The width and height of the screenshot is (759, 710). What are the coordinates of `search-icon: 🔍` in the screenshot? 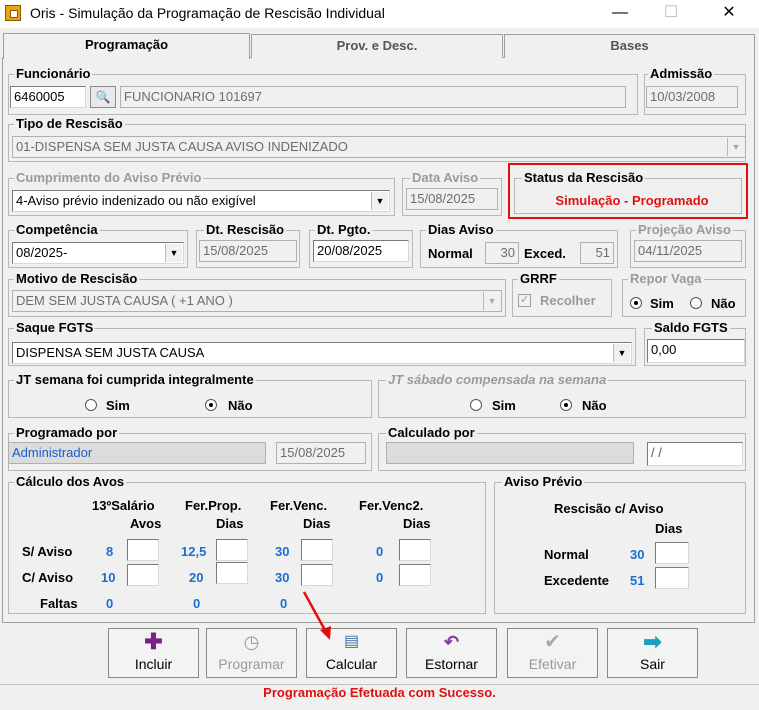 It's located at (103, 97).